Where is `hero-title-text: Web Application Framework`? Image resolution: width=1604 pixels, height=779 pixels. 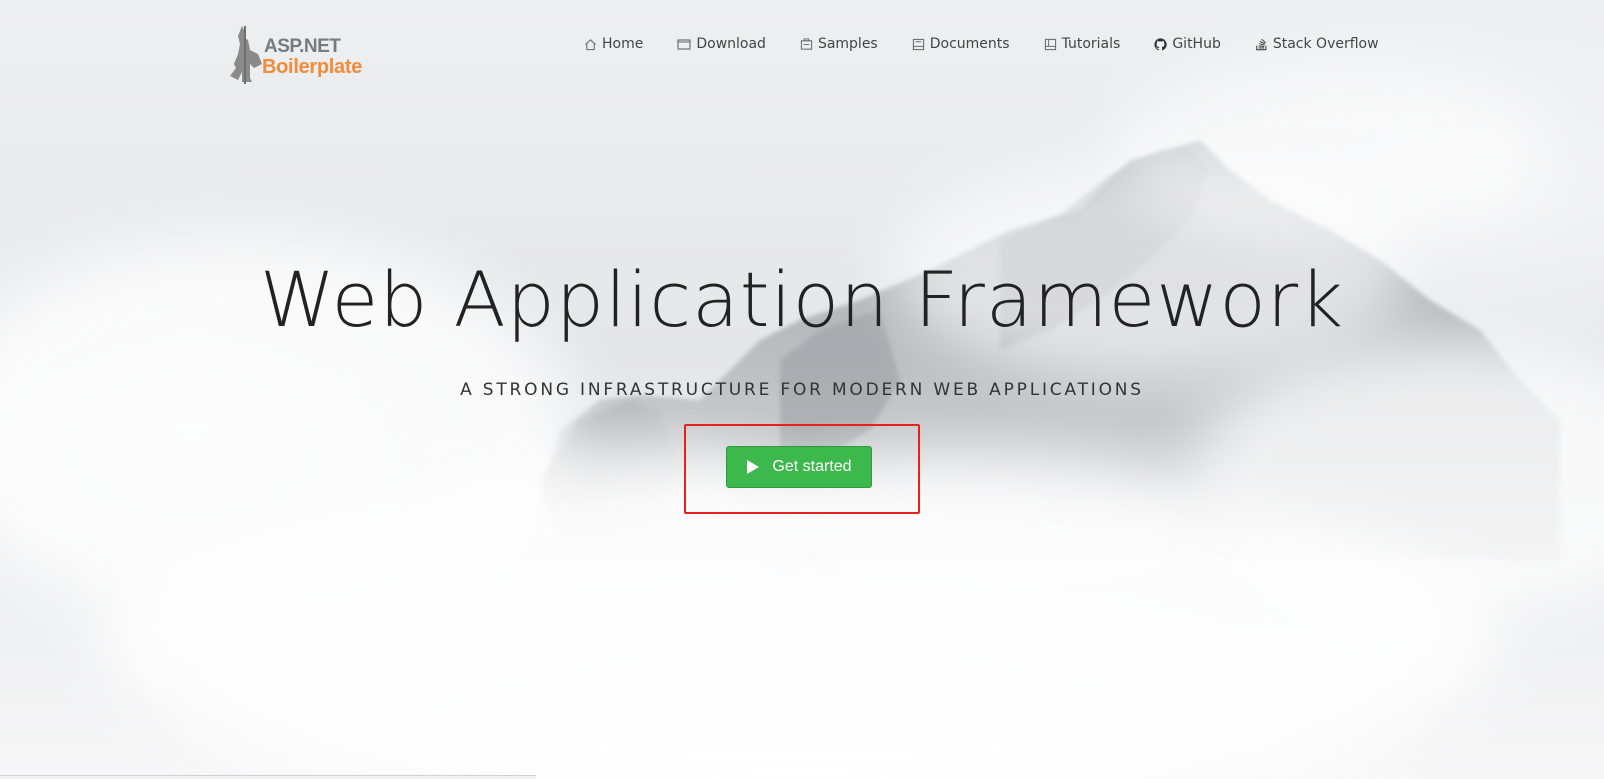
hero-title-text: Web Application Framework is located at coordinates (802, 299).